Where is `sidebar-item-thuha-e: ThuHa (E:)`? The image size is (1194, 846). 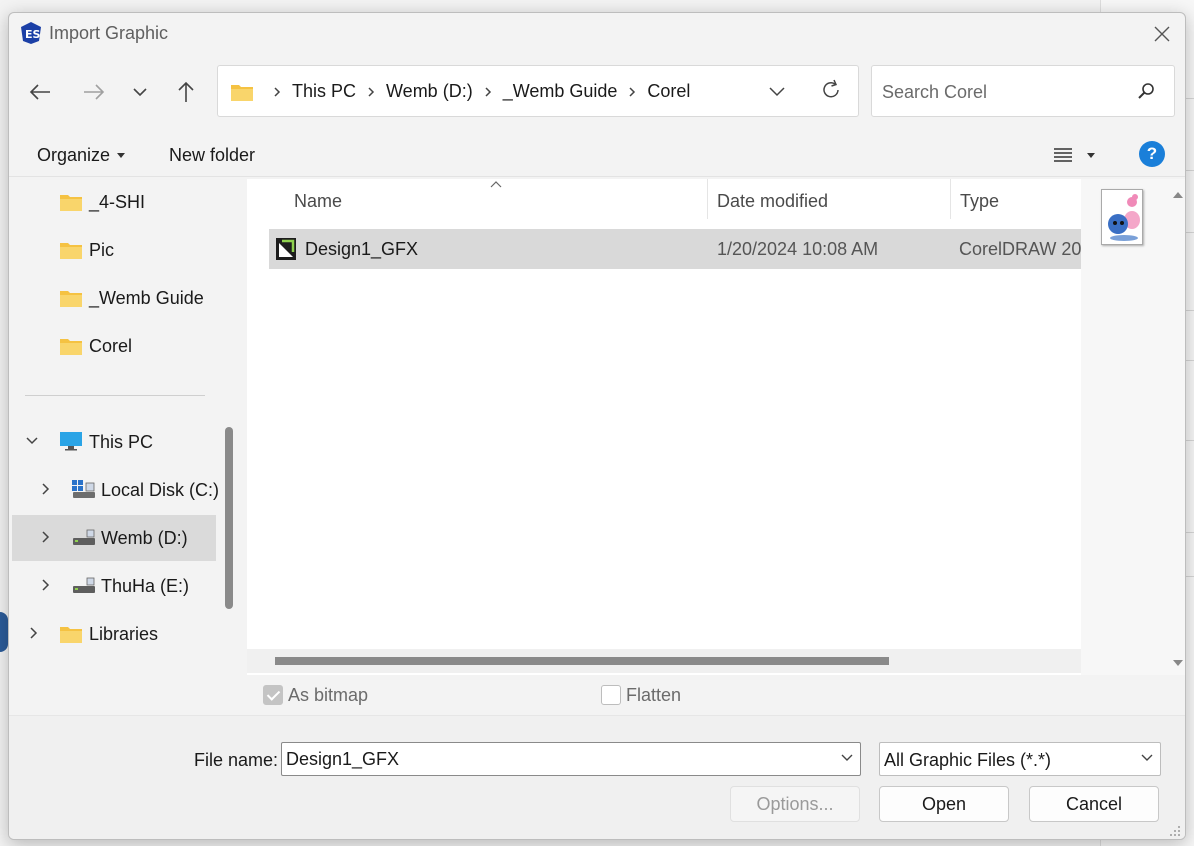 sidebar-item-thuha-e: ThuHa (E:) is located at coordinates (114, 586).